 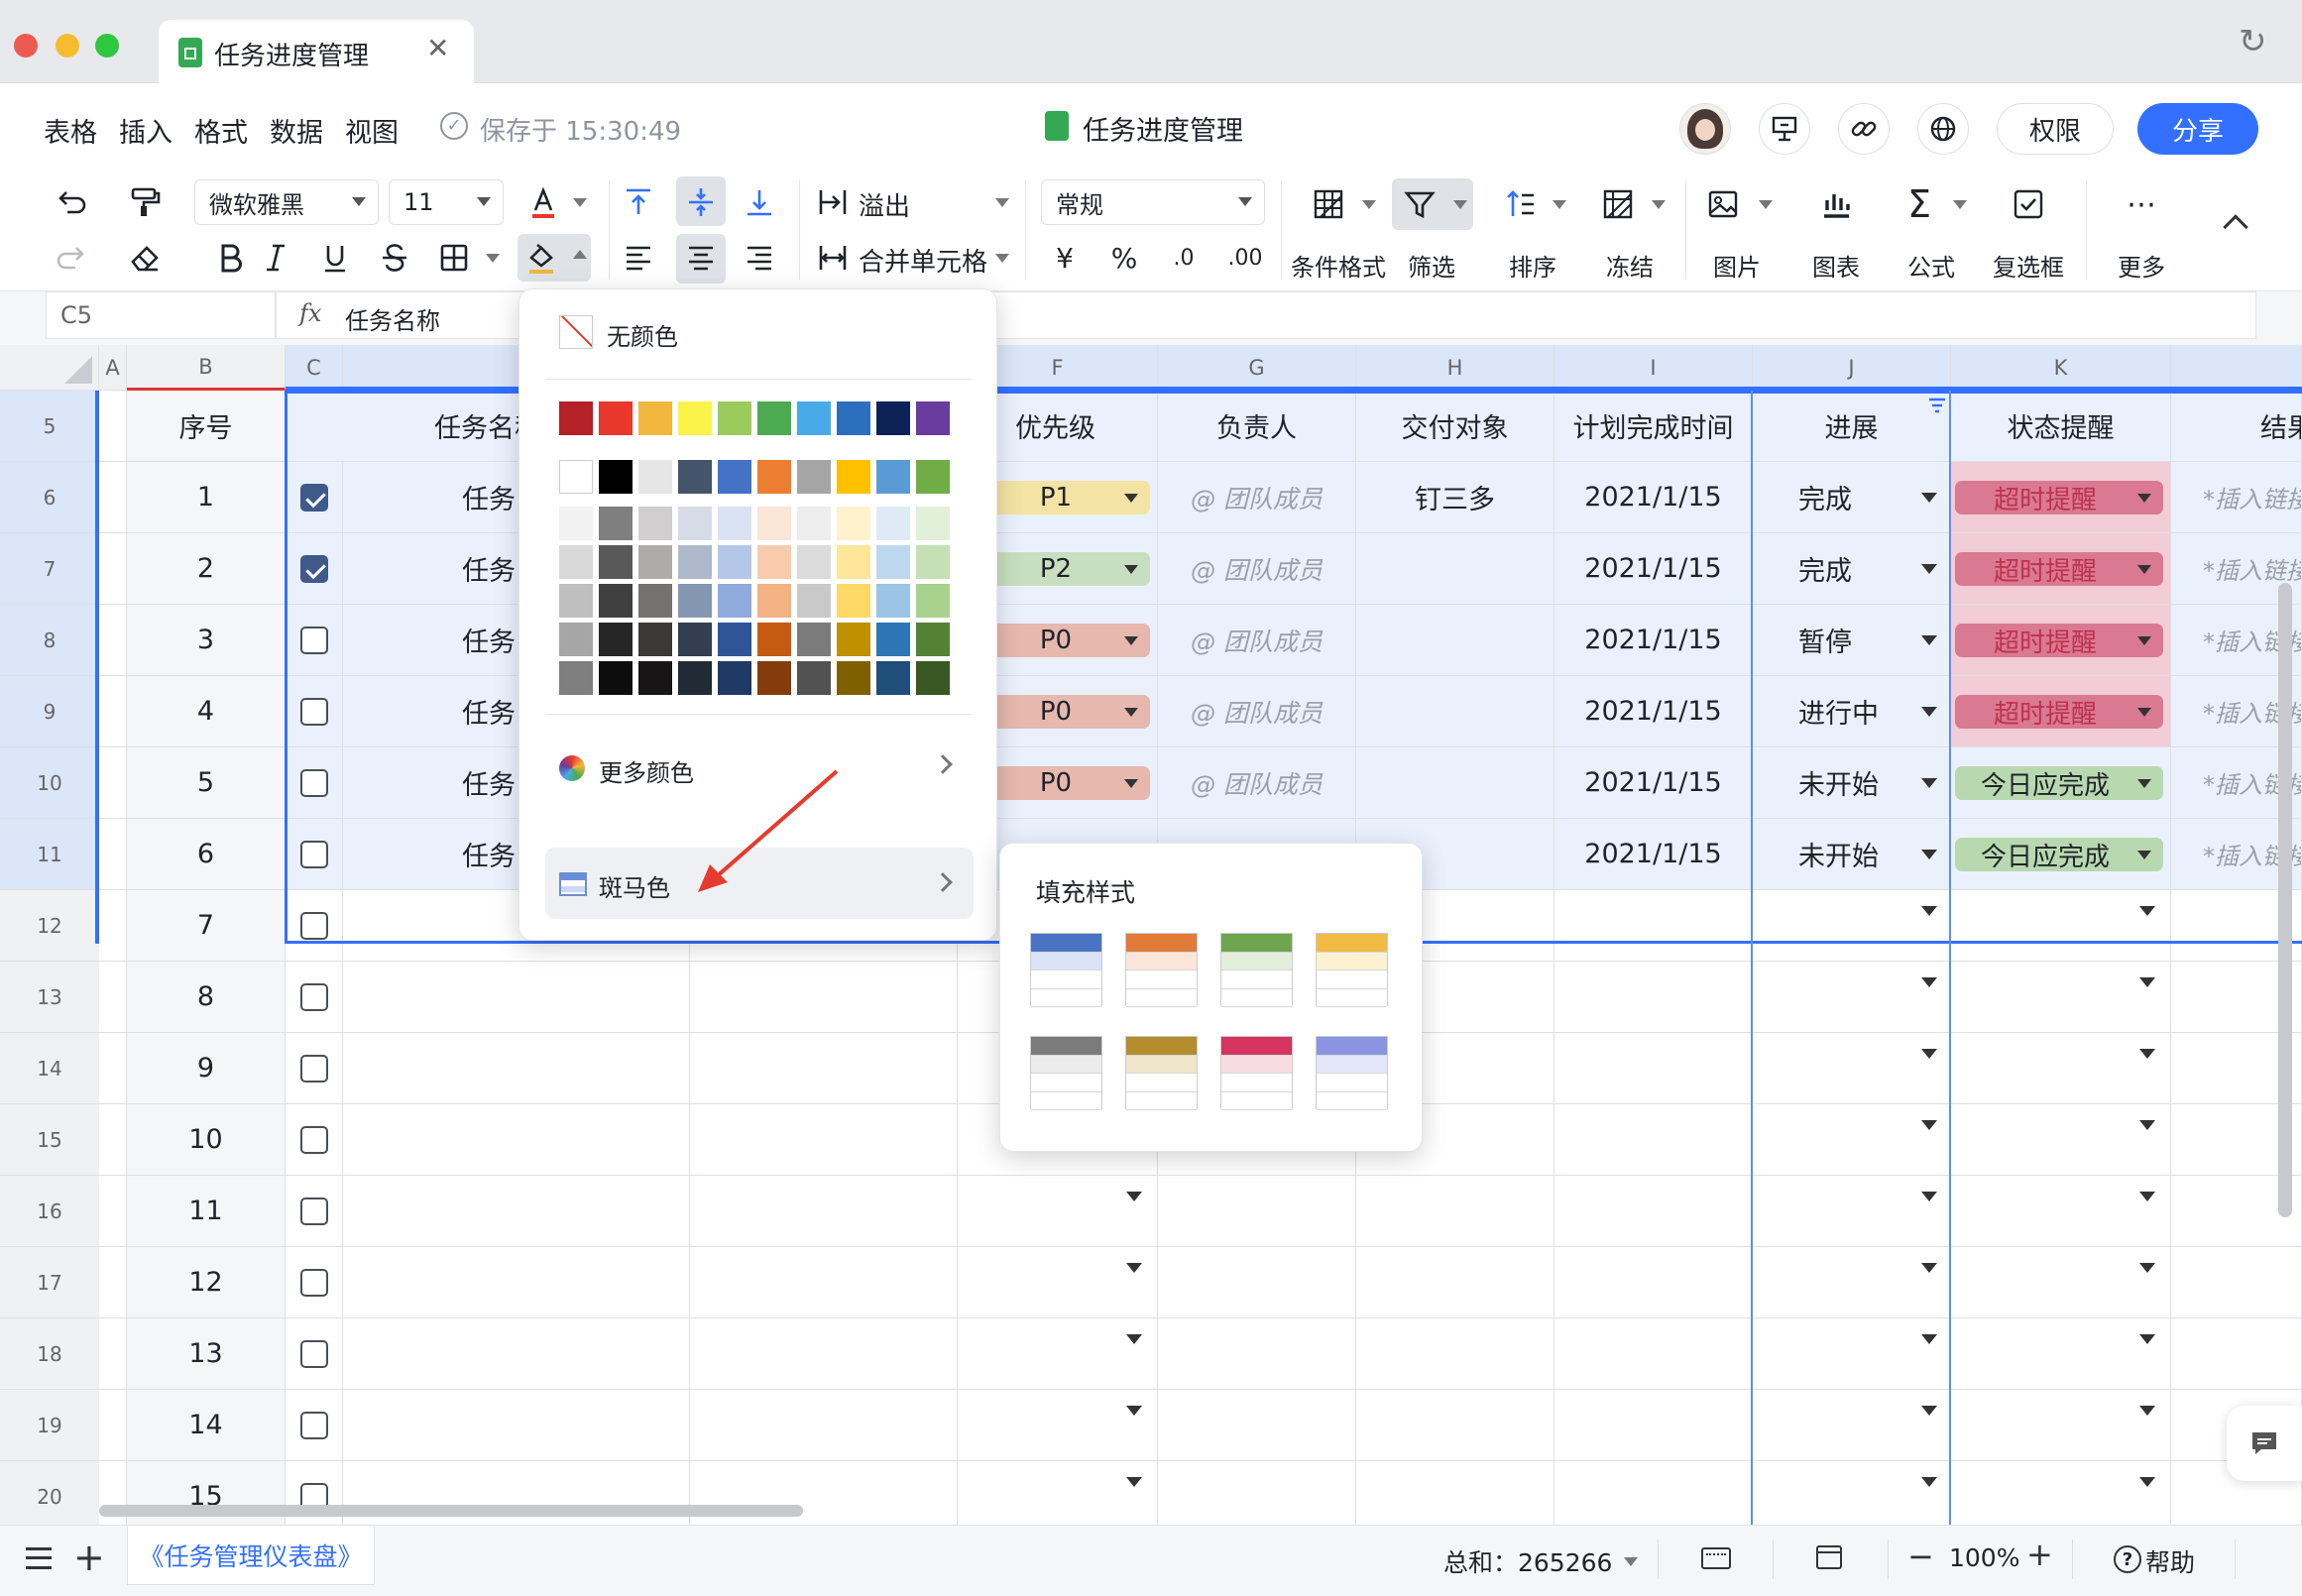 What do you see at coordinates (1002, 259) in the screenshot?
I see `merge-dropdown` at bounding box center [1002, 259].